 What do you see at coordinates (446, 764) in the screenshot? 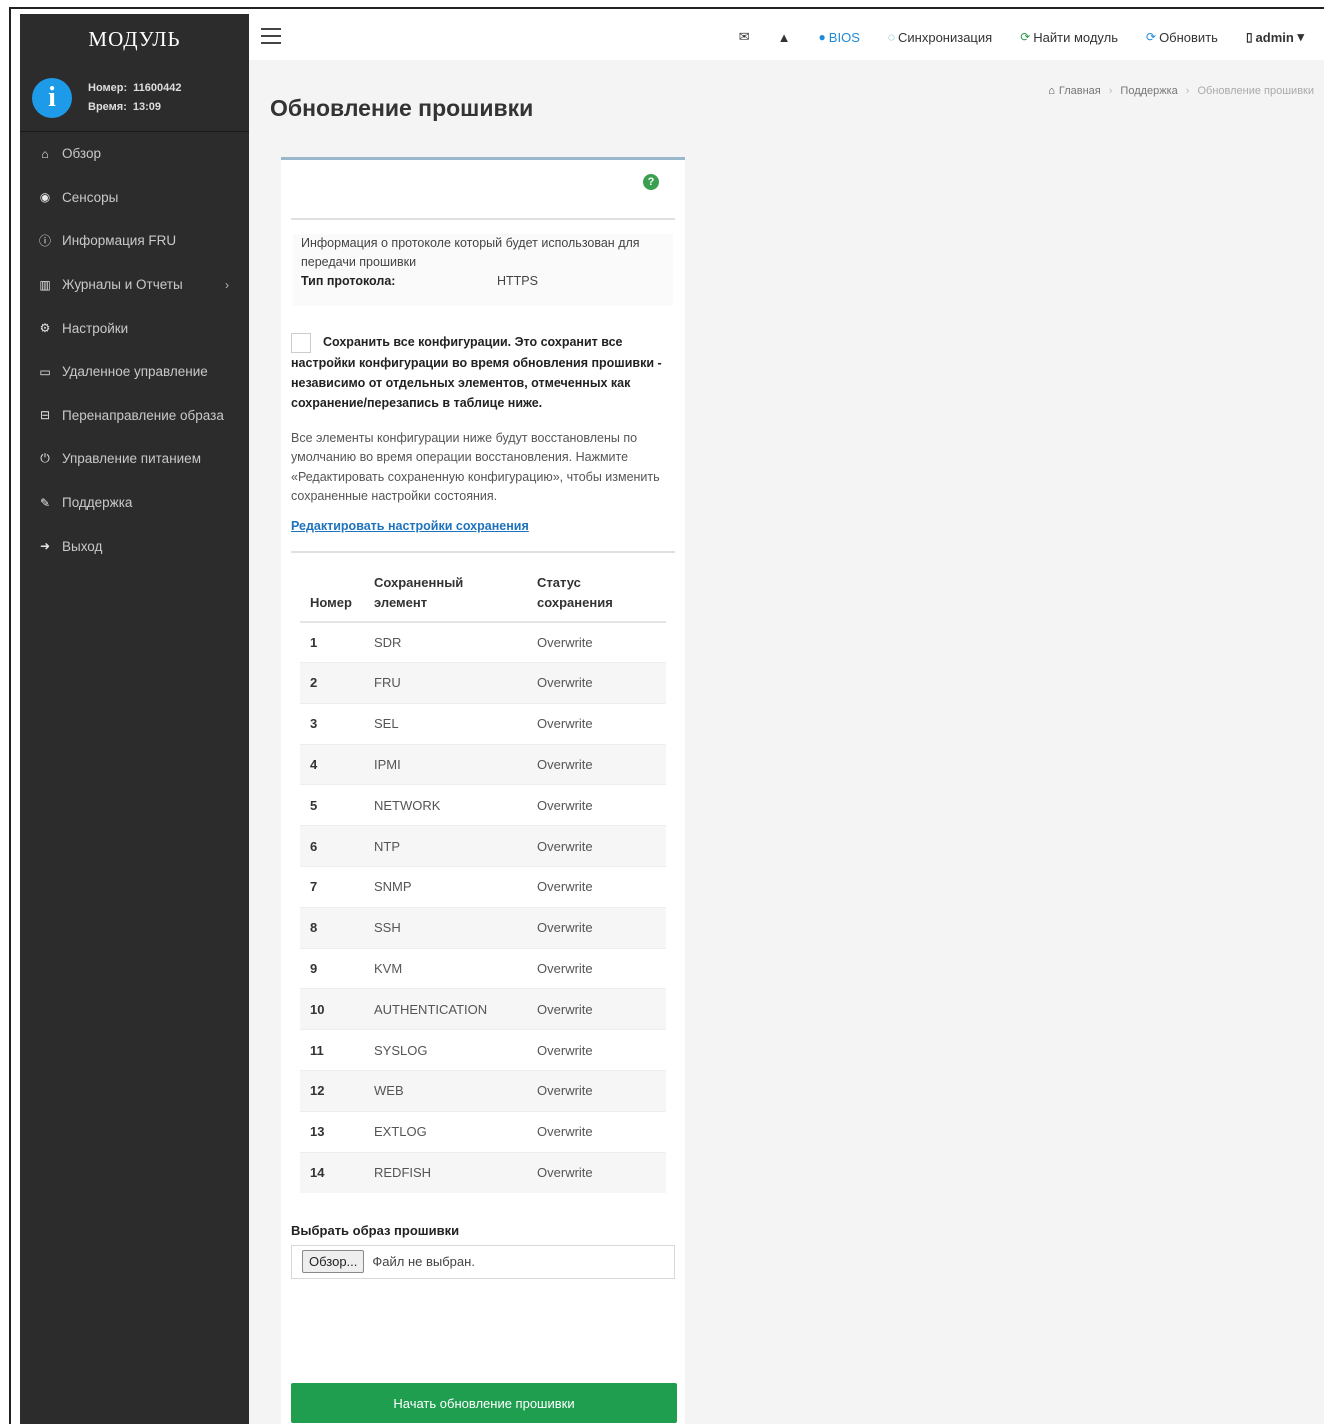
I see `row-item: IPMI` at bounding box center [446, 764].